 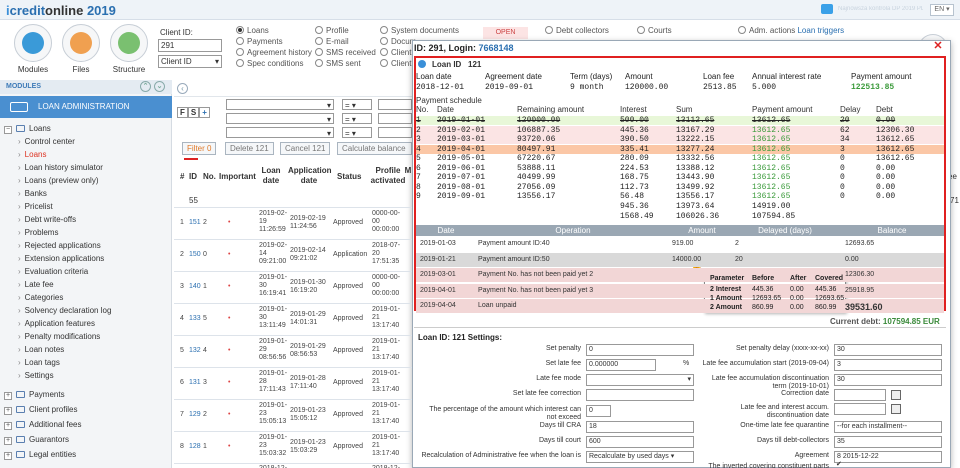 What do you see at coordinates (193, 176) in the screenshot?
I see `col-id: ID` at bounding box center [193, 176].